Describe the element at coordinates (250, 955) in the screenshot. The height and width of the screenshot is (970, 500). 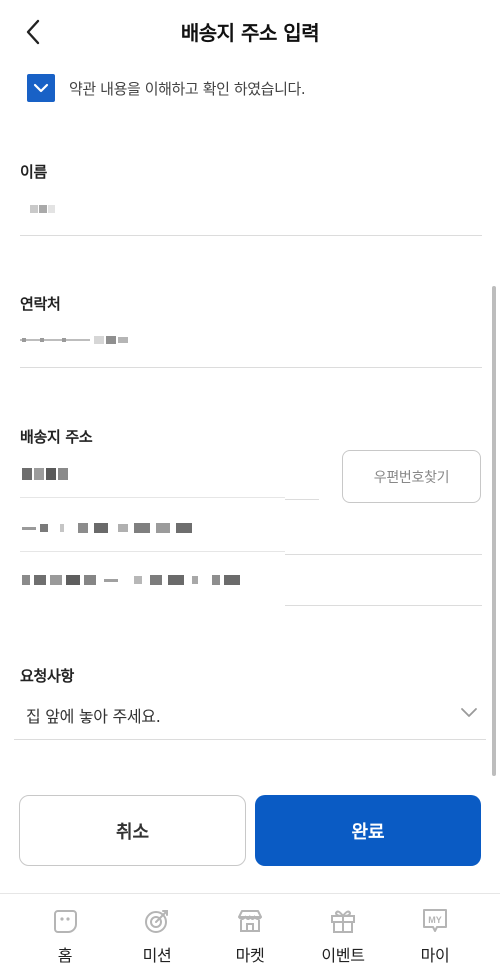
I see `tab-market-label: 마켓` at that location.